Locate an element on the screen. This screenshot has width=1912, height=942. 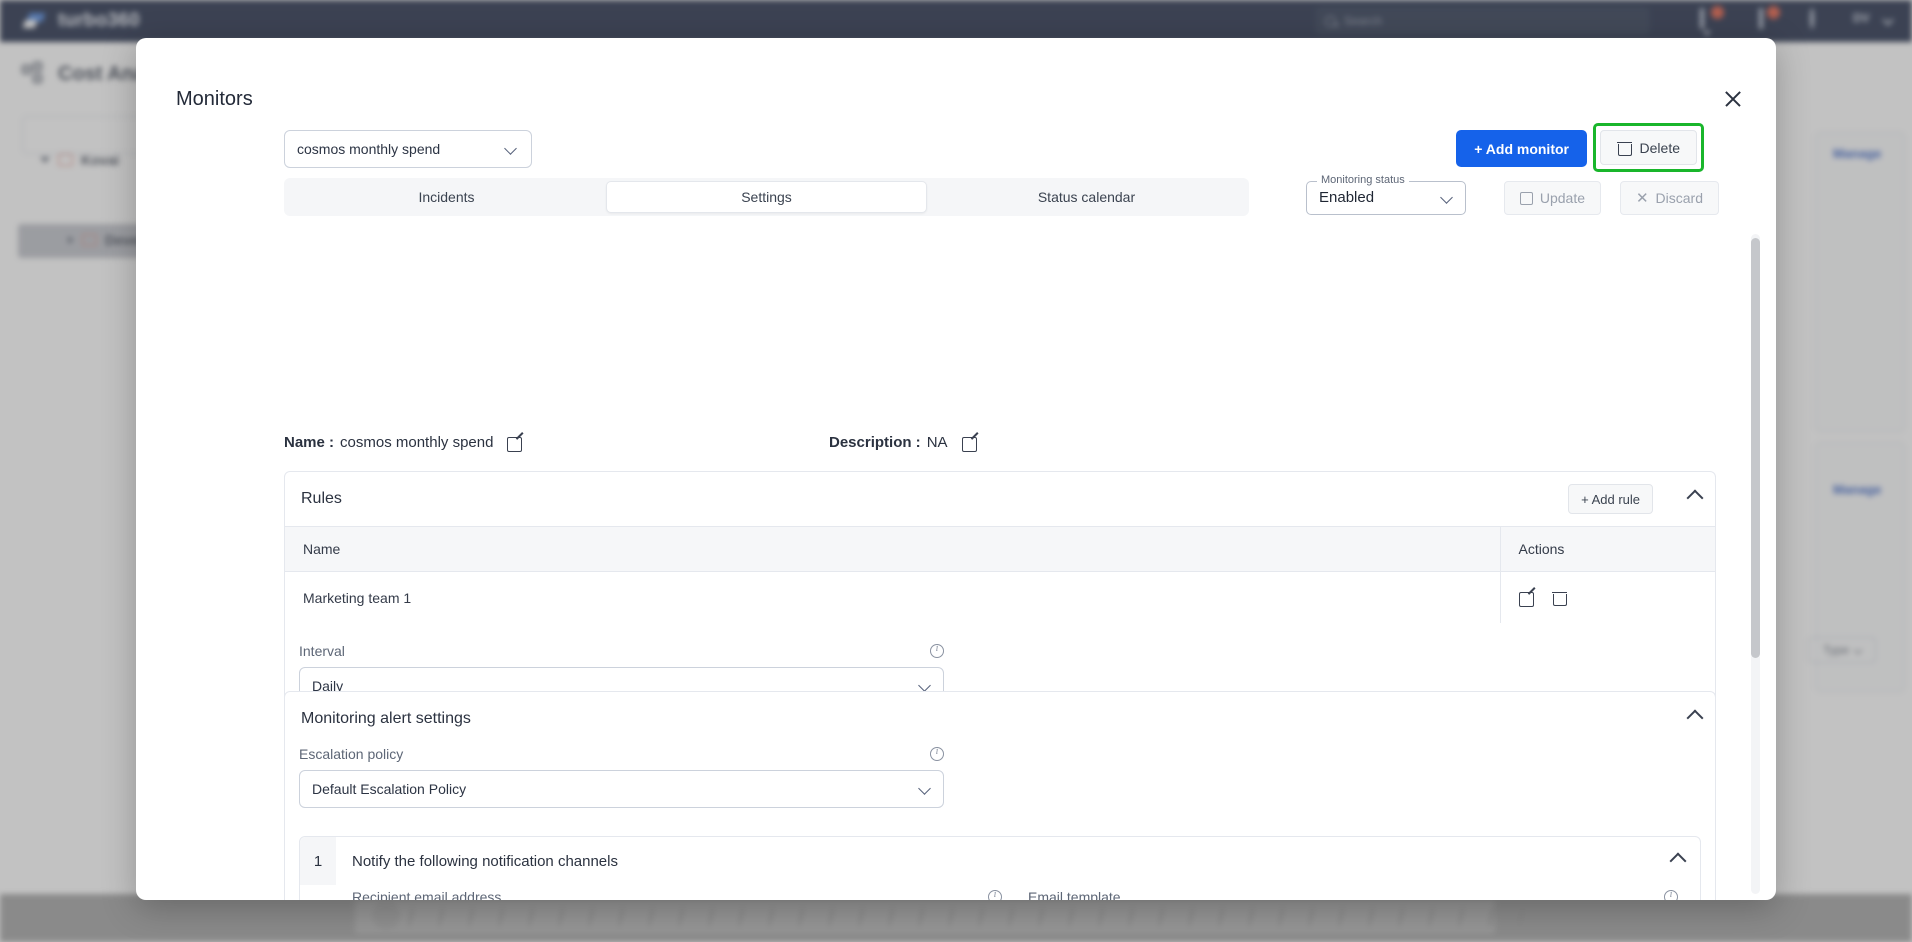
escalation-policy-label: Escalation policy is located at coordinates (351, 754).